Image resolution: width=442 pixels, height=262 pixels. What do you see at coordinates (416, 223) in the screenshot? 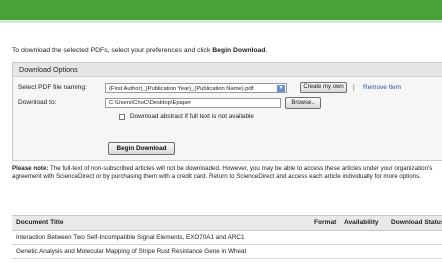
I see `column-download-status: Download Status` at bounding box center [416, 223].